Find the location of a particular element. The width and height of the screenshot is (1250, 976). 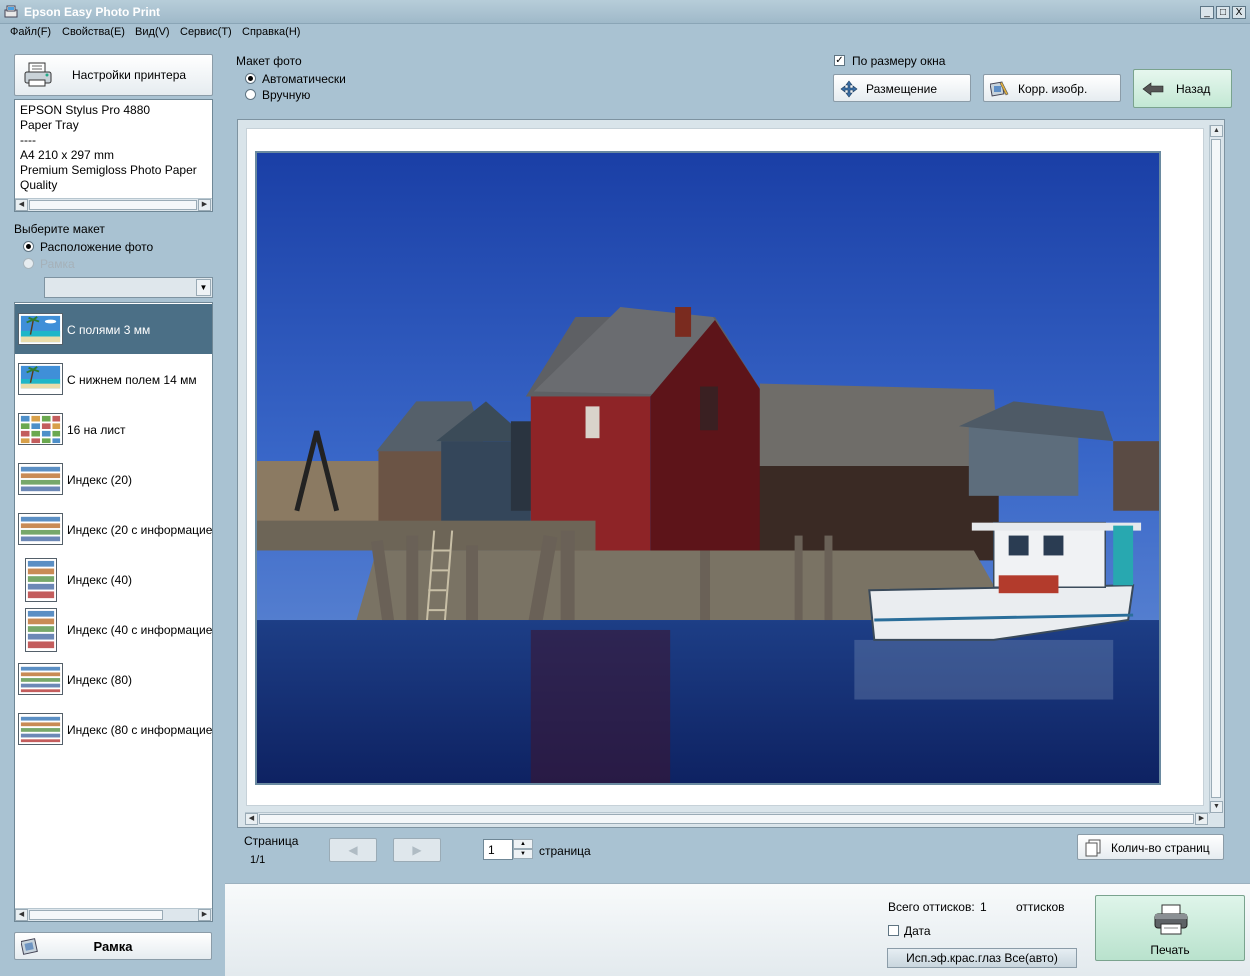

manual-layout-radio is located at coordinates (250, 94).